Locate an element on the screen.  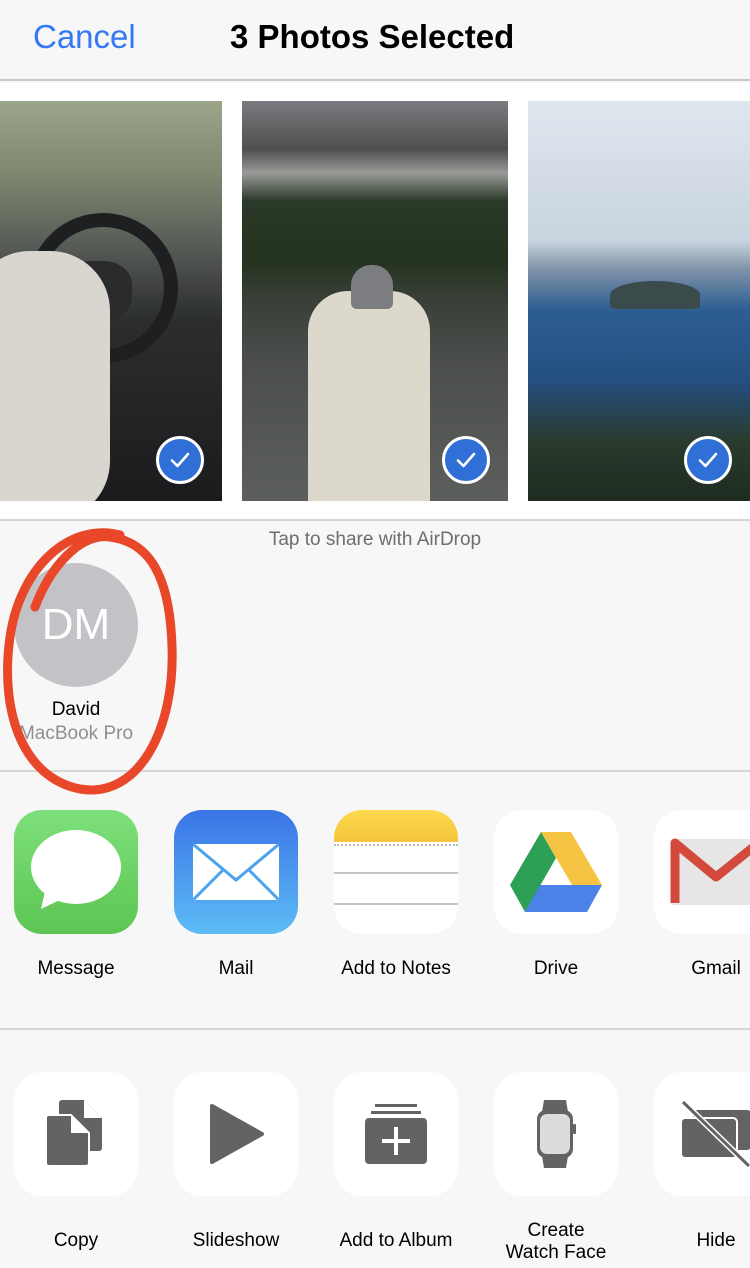
notes-perforation is located at coordinates (396, 845).